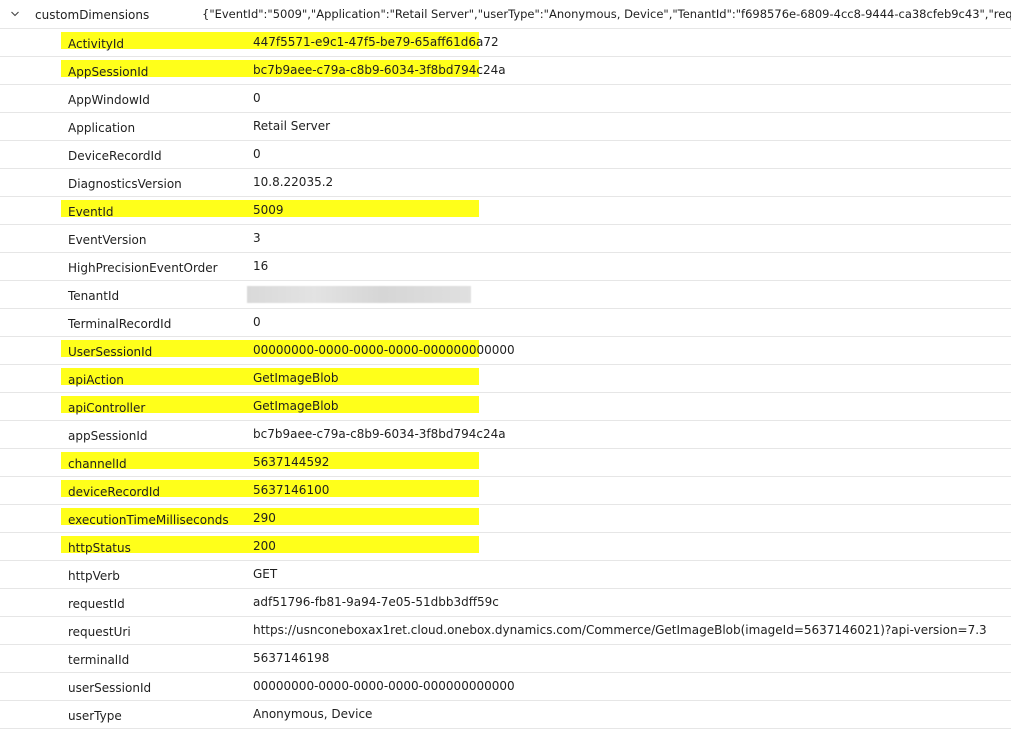  Describe the element at coordinates (313, 714) in the screenshot. I see `property-value: Anonymous, Device` at that location.